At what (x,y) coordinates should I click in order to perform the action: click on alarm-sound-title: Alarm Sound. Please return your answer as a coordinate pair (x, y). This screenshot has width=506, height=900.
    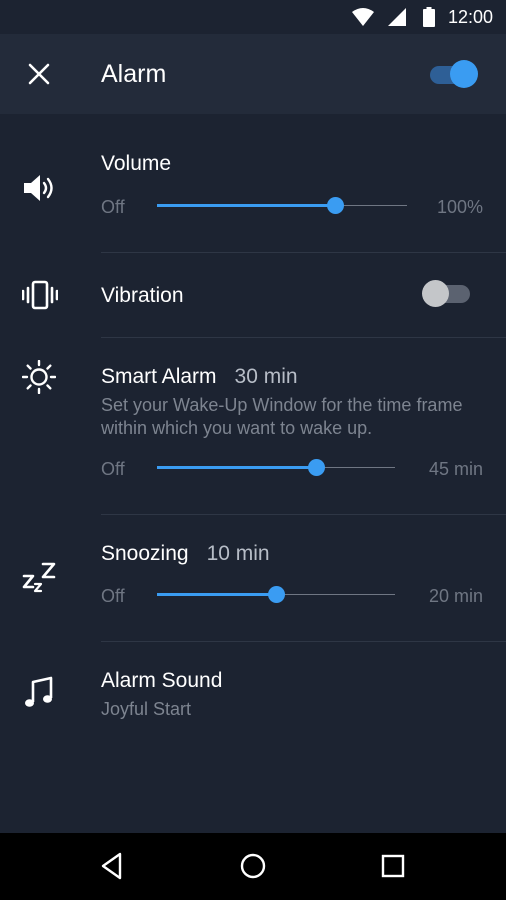
    Looking at the image, I should click on (162, 680).